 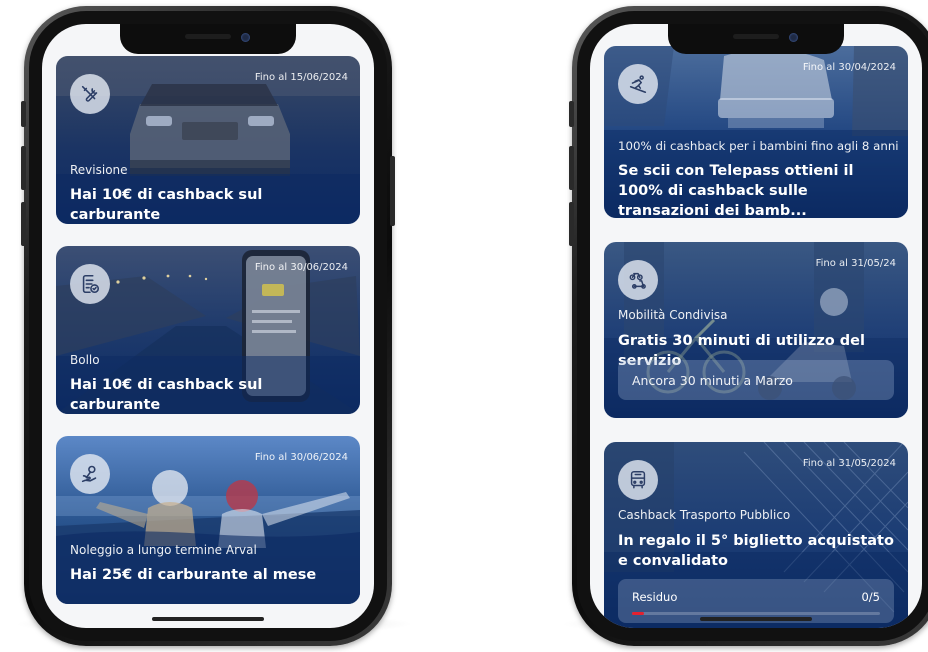 What do you see at coordinates (301, 77) in the screenshot?
I see `validity-date: Fino al 15/06/2024` at bounding box center [301, 77].